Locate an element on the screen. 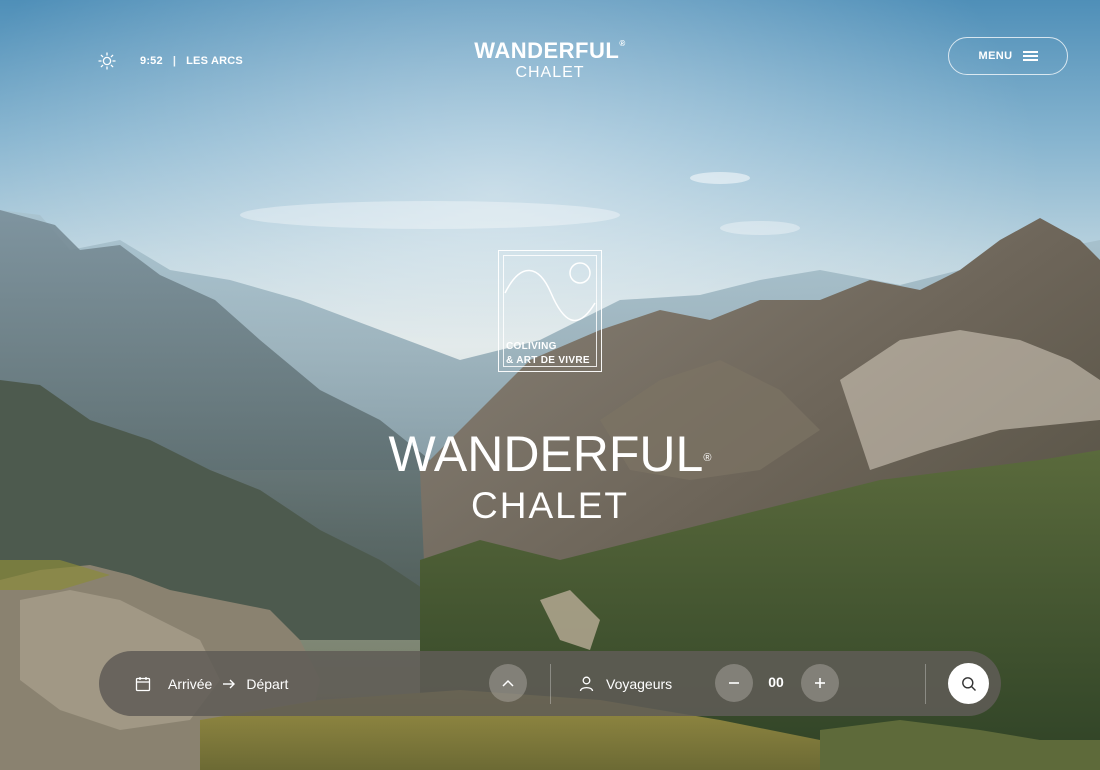 The width and height of the screenshot is (1100, 770). increment-guests-button is located at coordinates (820, 683).